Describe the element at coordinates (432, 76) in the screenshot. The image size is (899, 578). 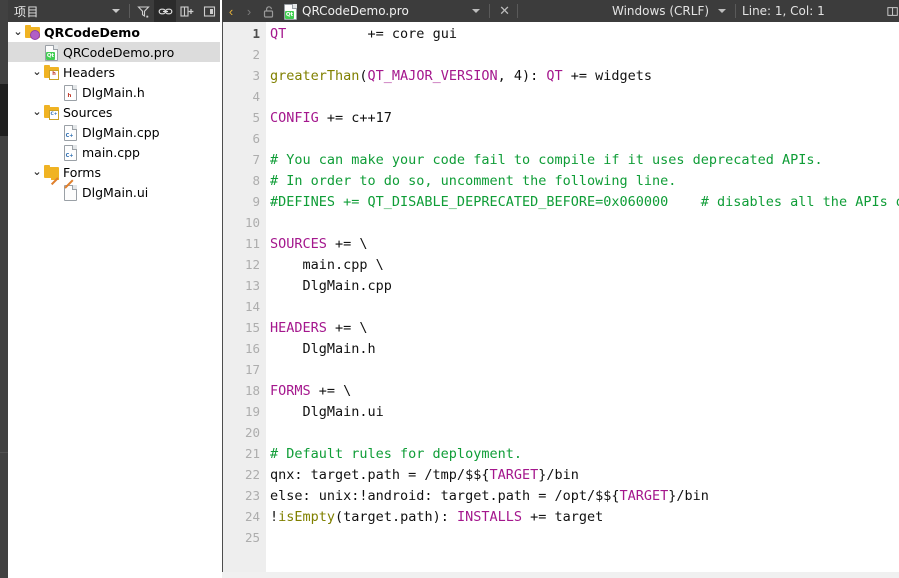
I see `code-token: QT_MAJOR_VERSION` at that location.